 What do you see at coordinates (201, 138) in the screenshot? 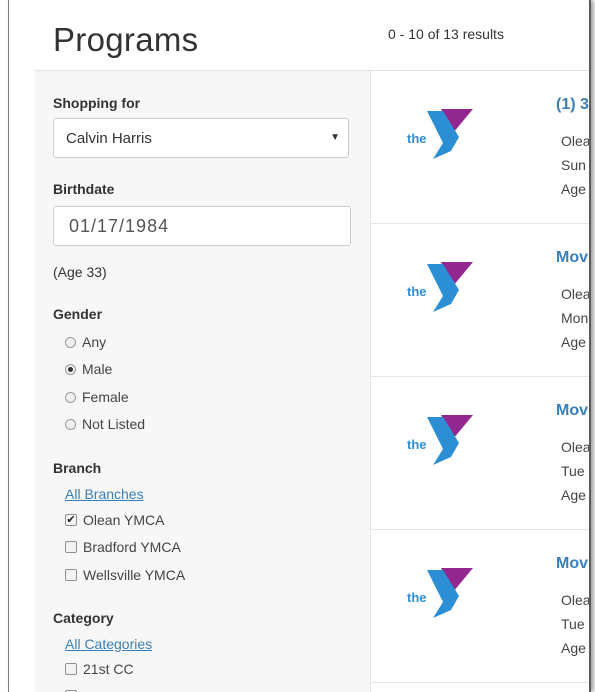
I see `shopping-for-select: Calvin Harris ▼` at bounding box center [201, 138].